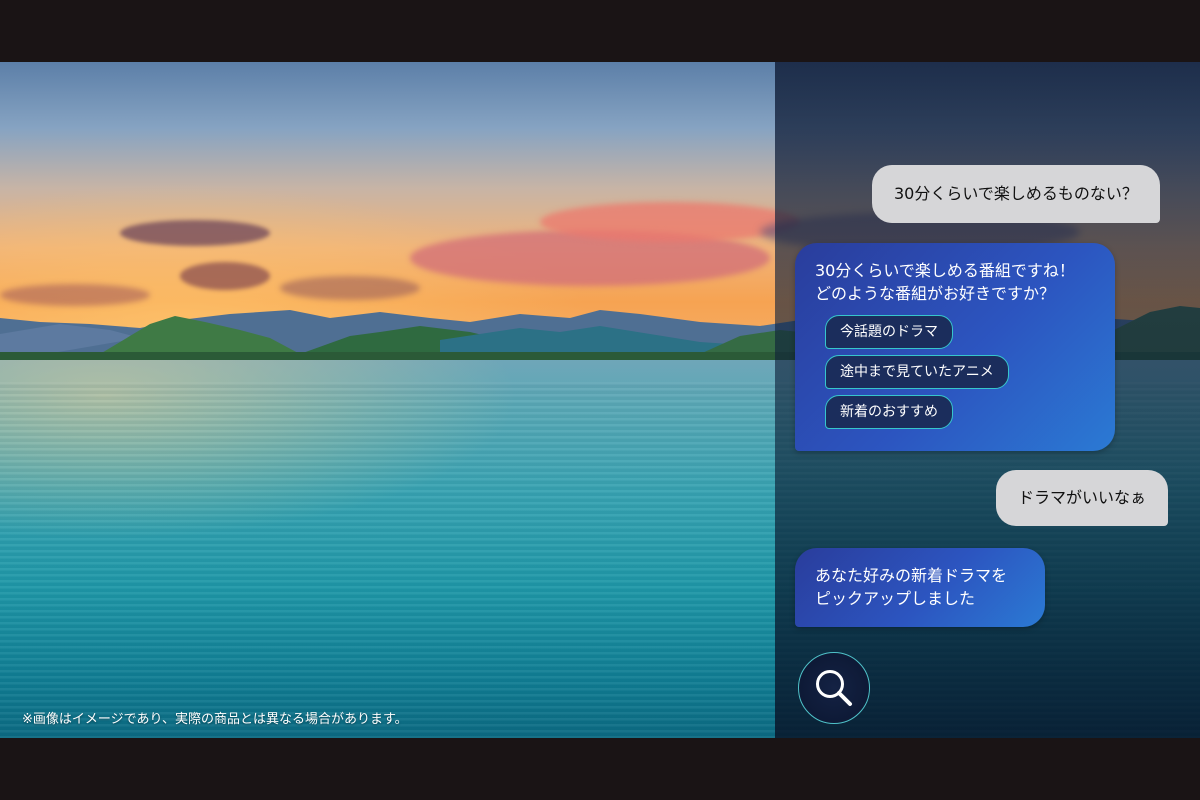 The image size is (1200, 800). I want to click on suggestion-chip-continue-anime: 途中まで見ていたアニメ, so click(917, 372).